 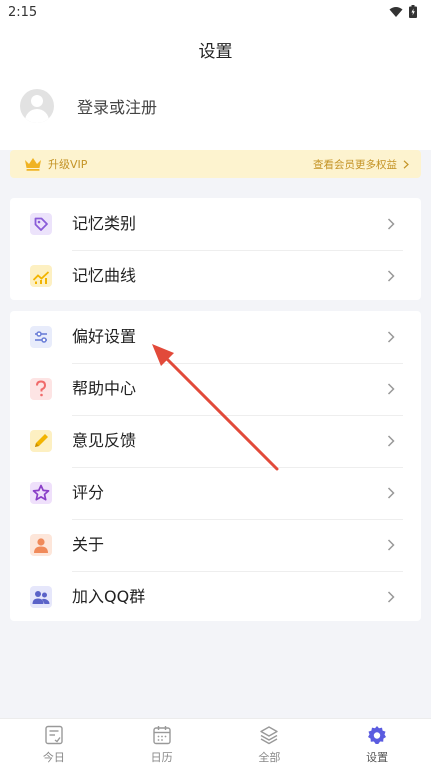 I want to click on sliders-icon, so click(x=41, y=337).